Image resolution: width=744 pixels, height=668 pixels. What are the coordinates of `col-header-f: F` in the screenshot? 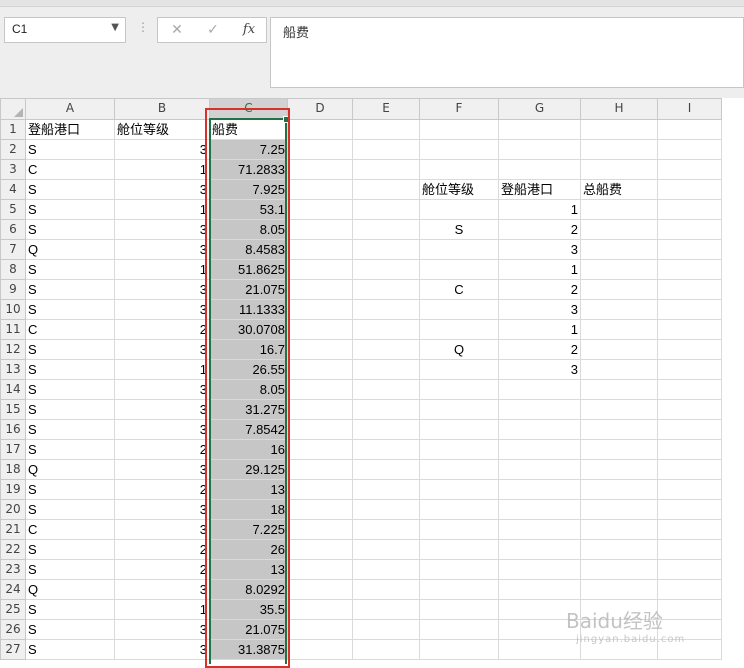 It's located at (459, 109).